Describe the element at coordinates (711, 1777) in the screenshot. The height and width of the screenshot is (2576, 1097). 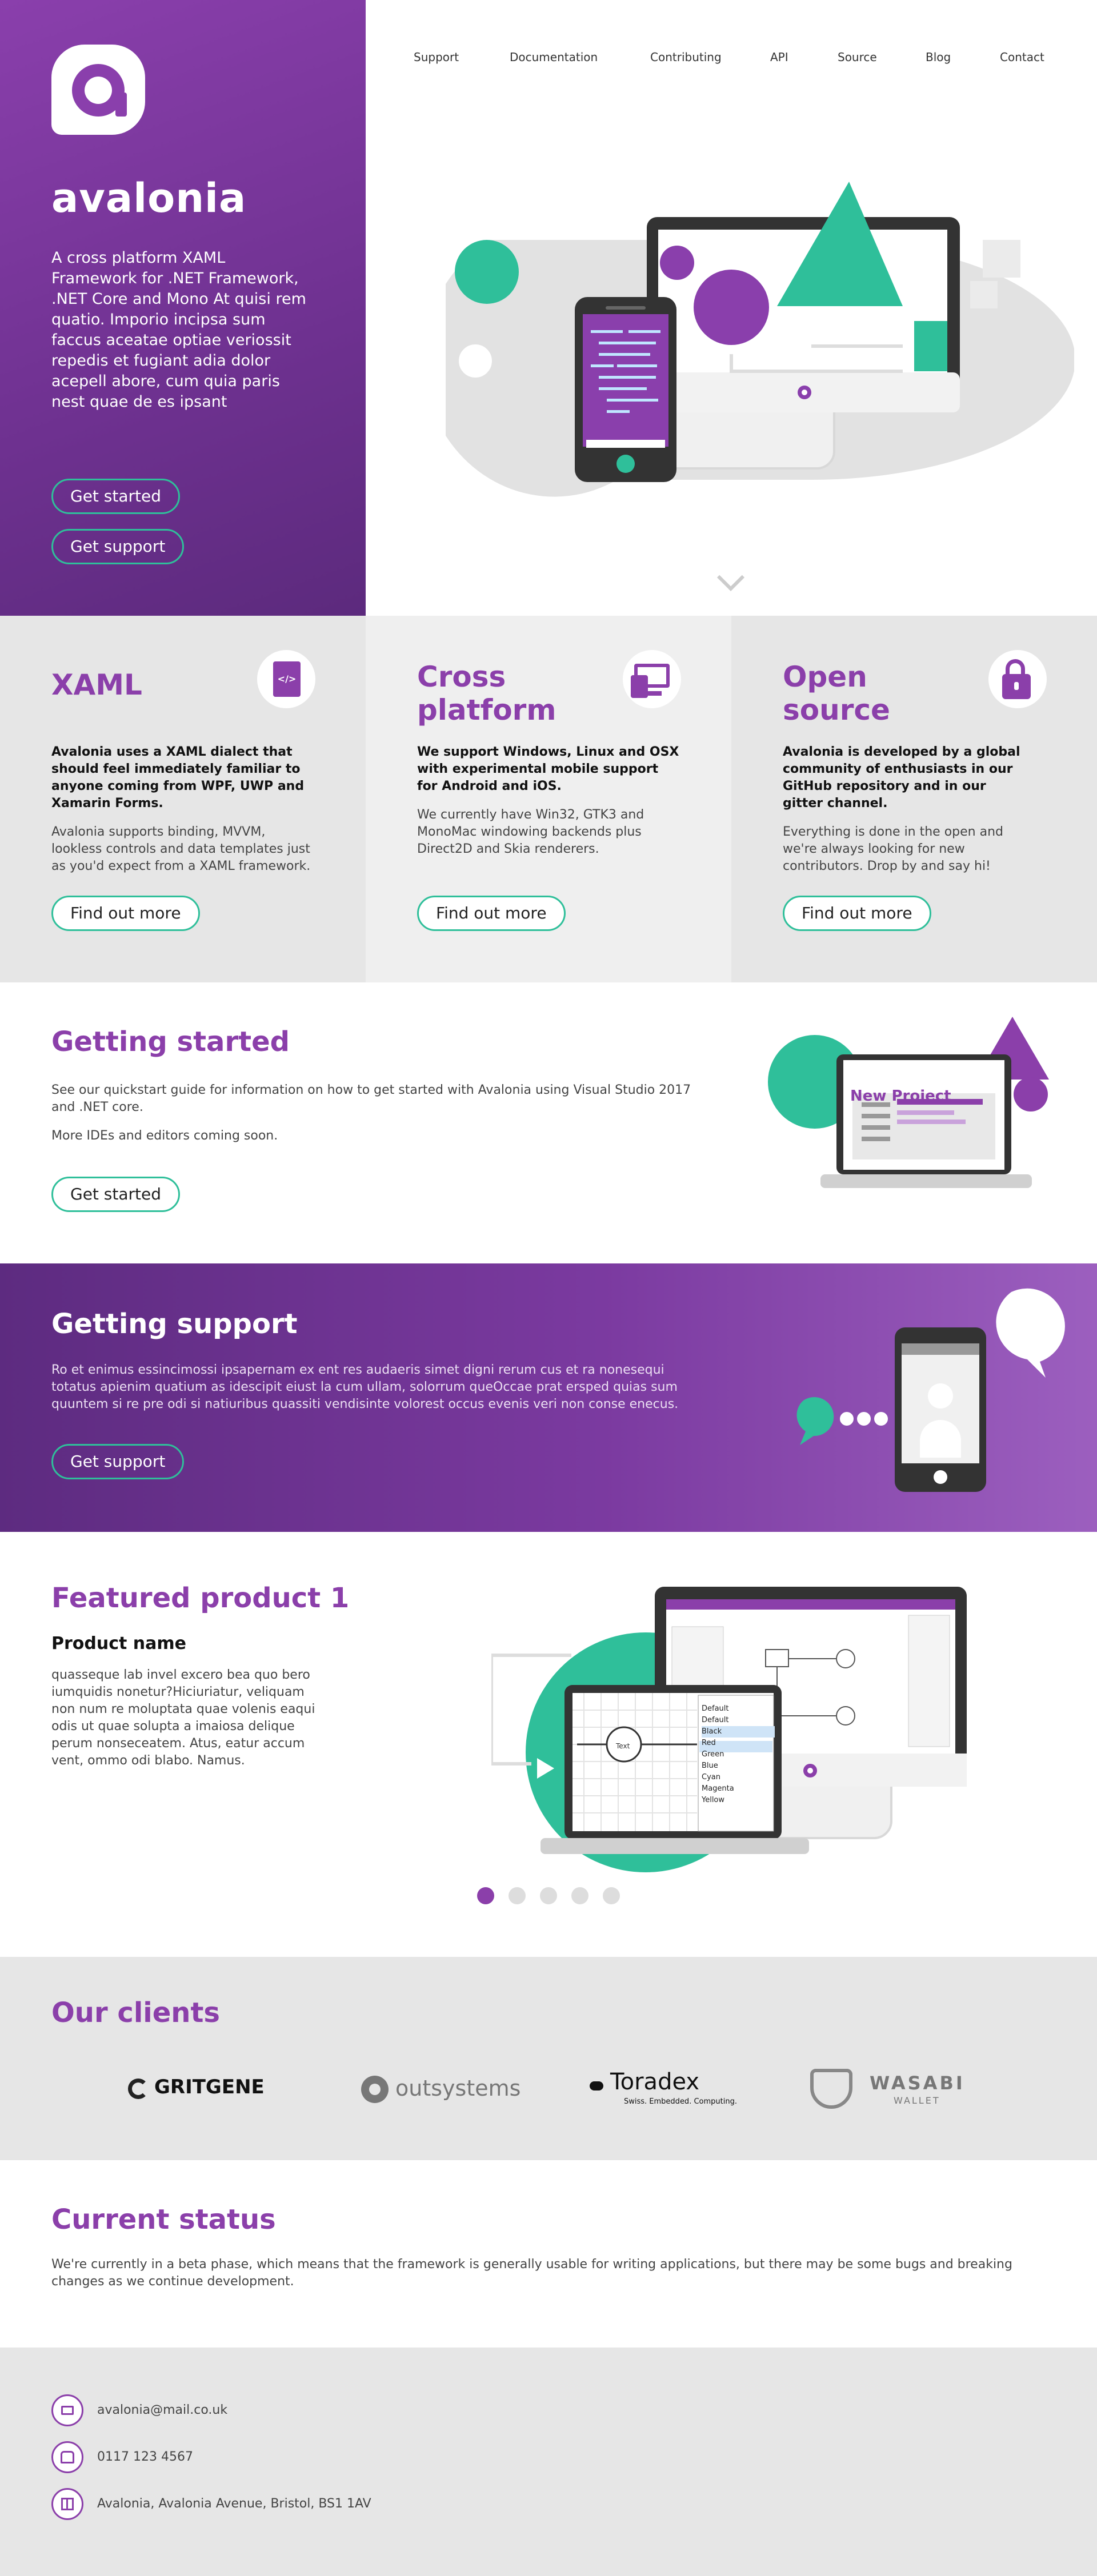
I see `screen-list-item: Cyan` at that location.